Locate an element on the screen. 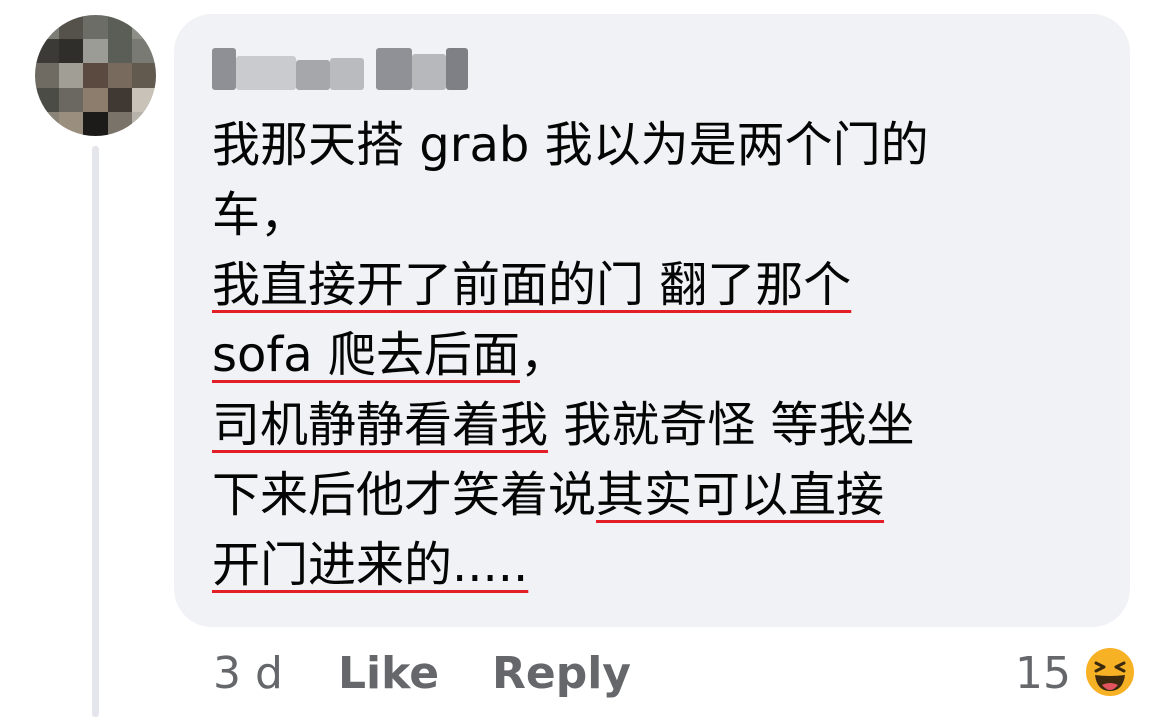  underlined-text: 其实可以直接 is located at coordinates (740, 495).